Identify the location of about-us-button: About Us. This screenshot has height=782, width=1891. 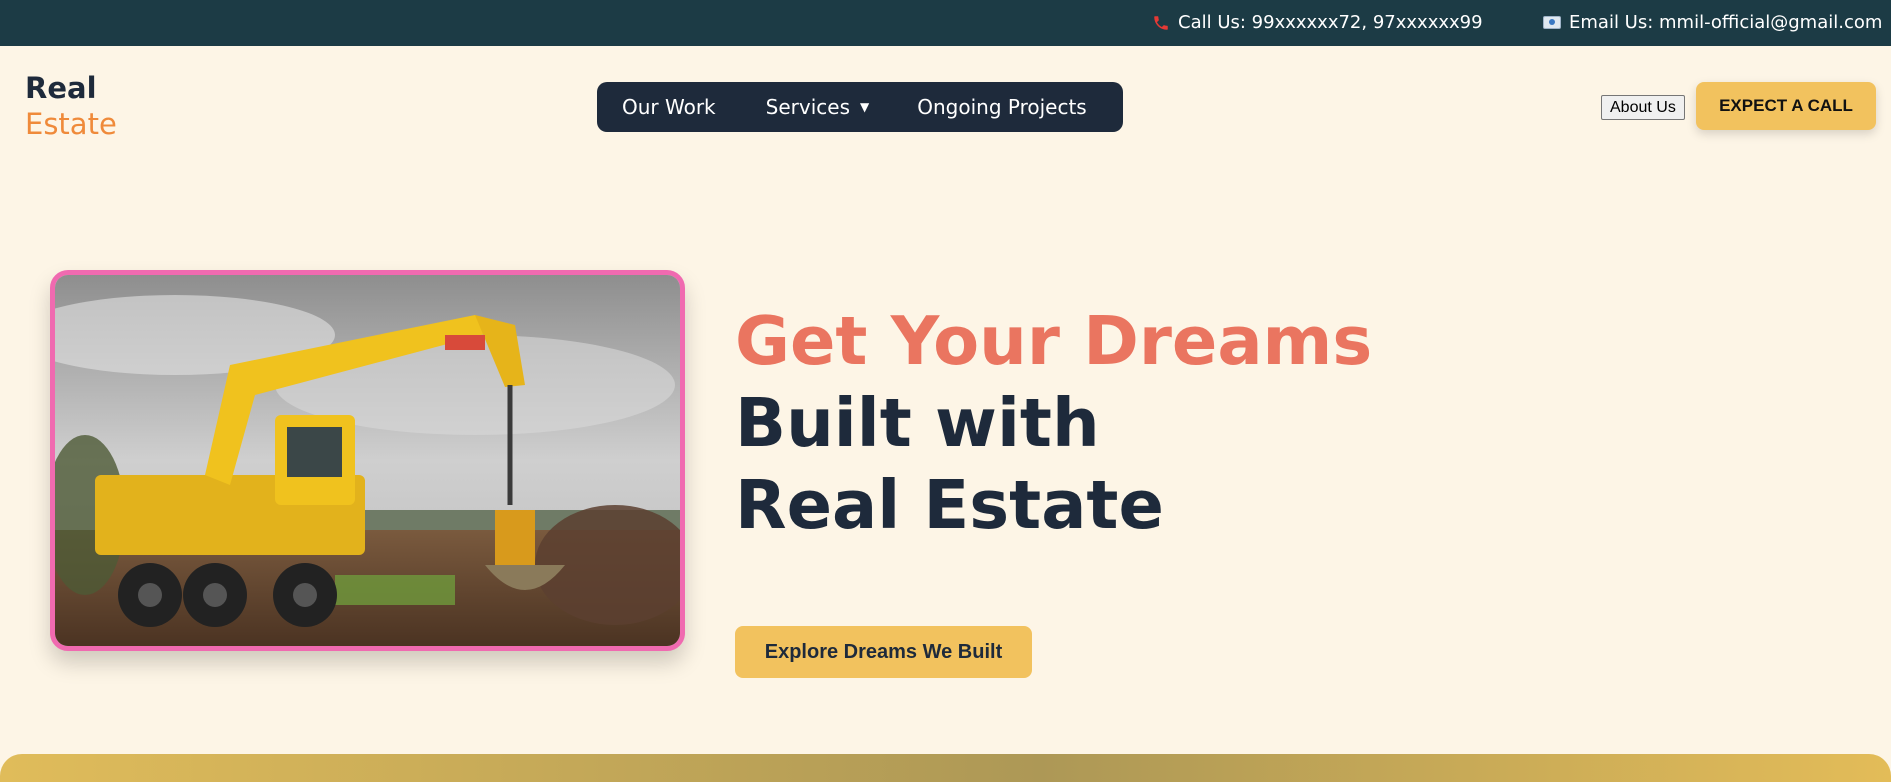
(1643, 107).